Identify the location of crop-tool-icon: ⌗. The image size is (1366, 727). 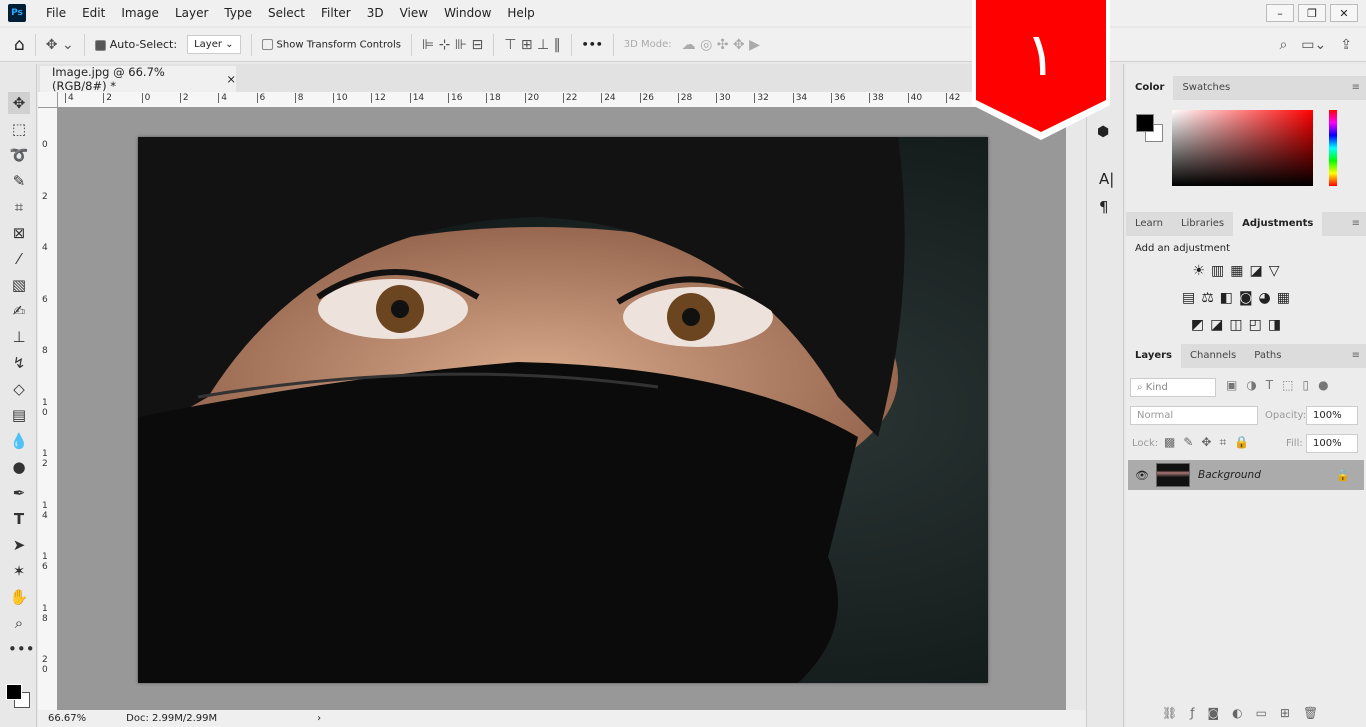
(19, 207).